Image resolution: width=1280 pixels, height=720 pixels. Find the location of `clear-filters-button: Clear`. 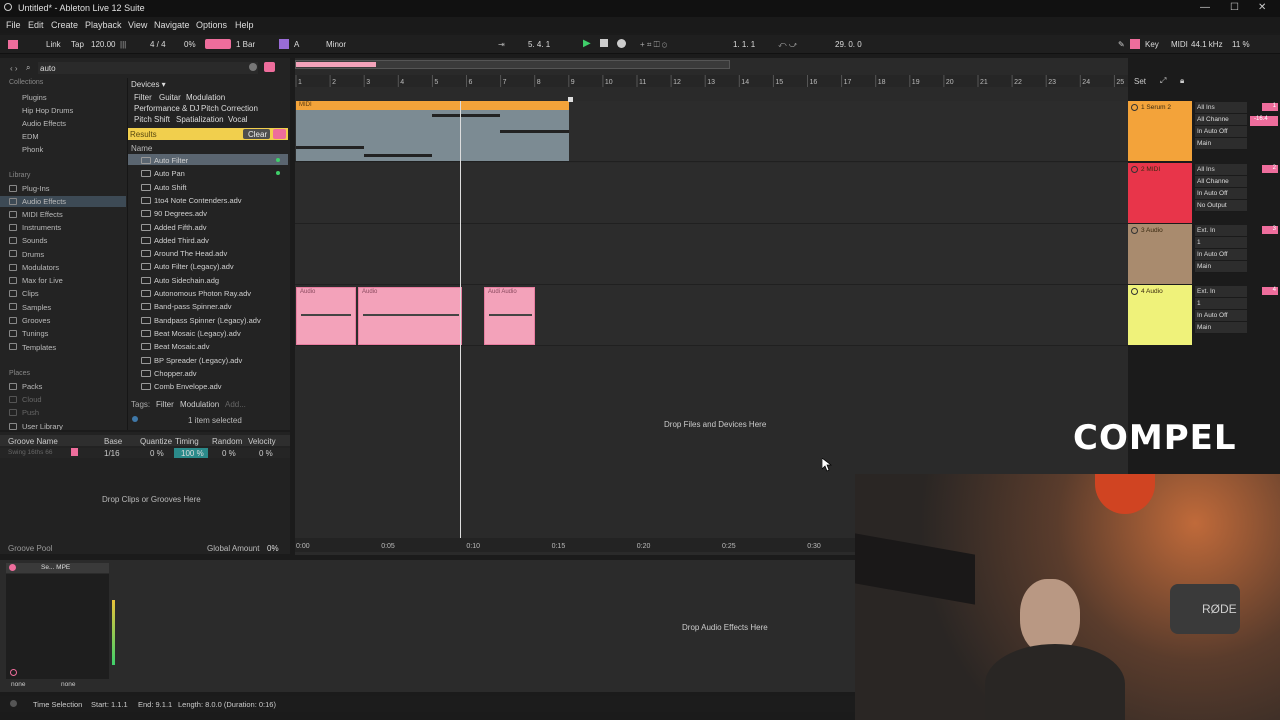

clear-filters-button: Clear is located at coordinates (257, 134).